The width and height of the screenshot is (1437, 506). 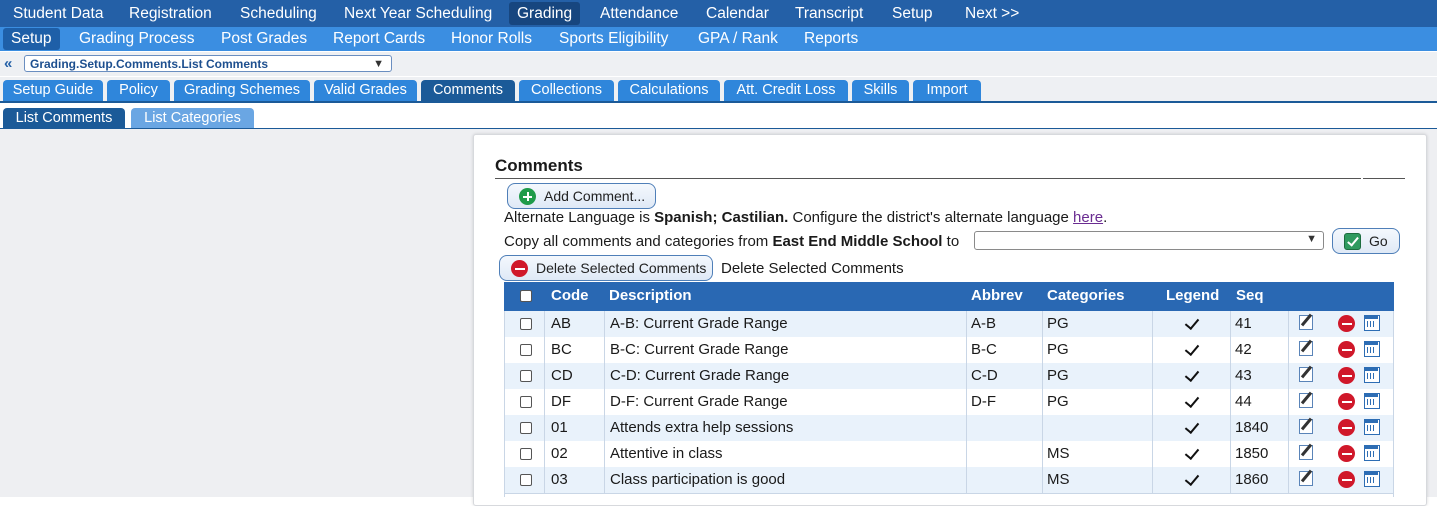 What do you see at coordinates (58, 13) in the screenshot?
I see `nav-student-data: Student Data` at bounding box center [58, 13].